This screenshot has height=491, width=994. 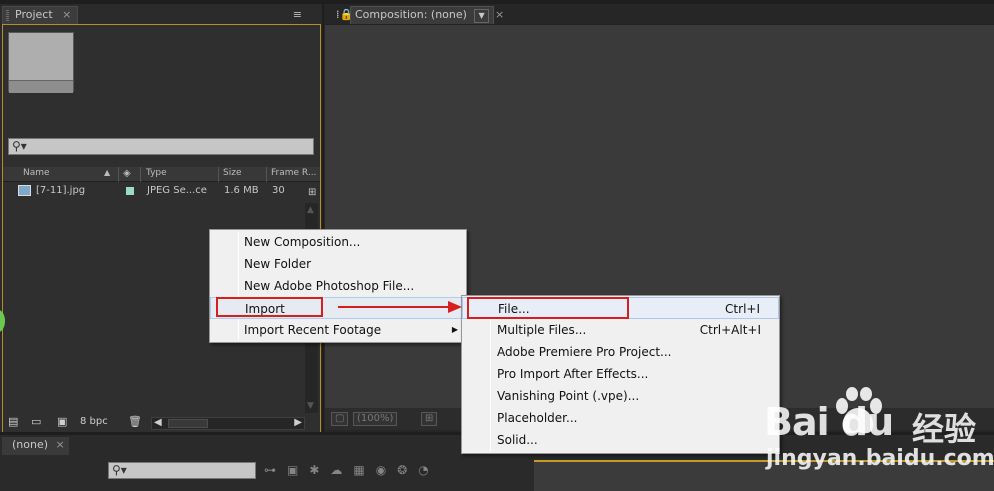 What do you see at coordinates (313, 330) in the screenshot?
I see `menu-item-label: Import Recent Footage` at bounding box center [313, 330].